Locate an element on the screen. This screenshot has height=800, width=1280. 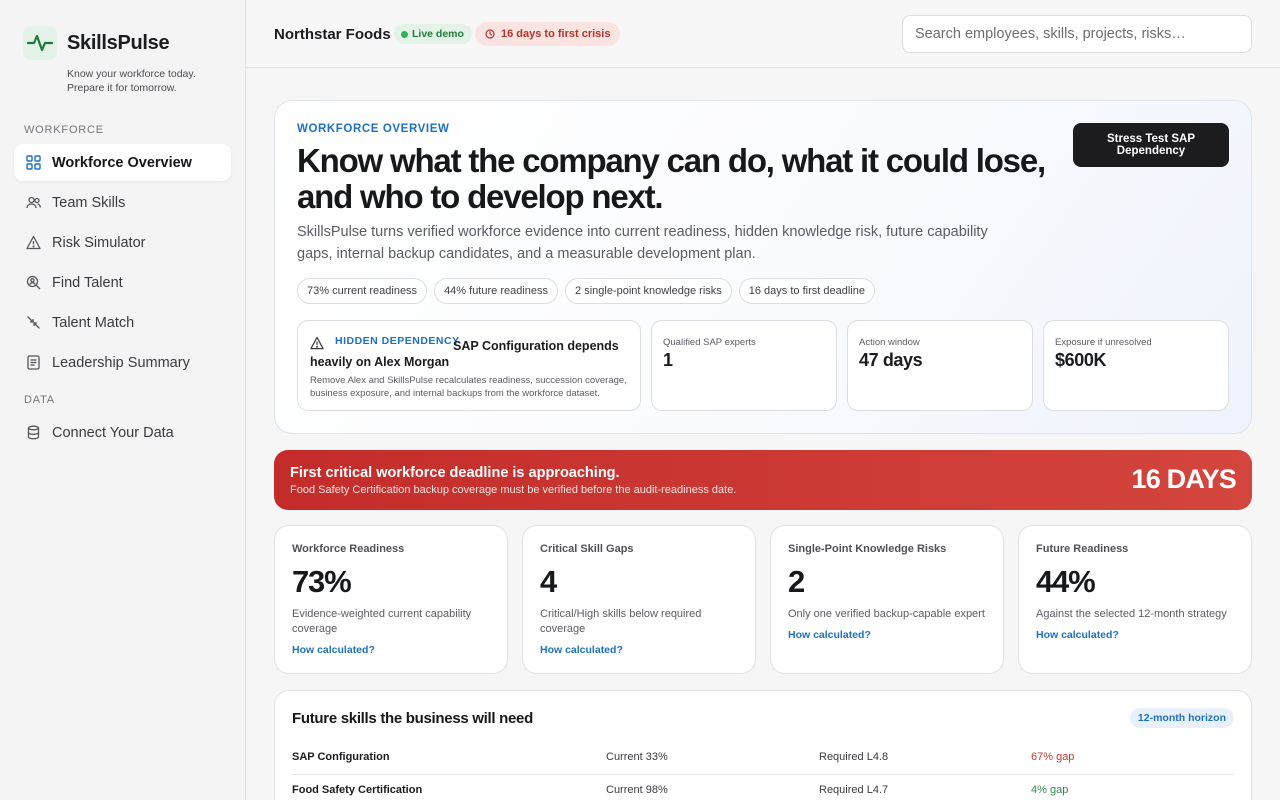
tagline-line-1: Know your workforce today. is located at coordinates (131, 74).